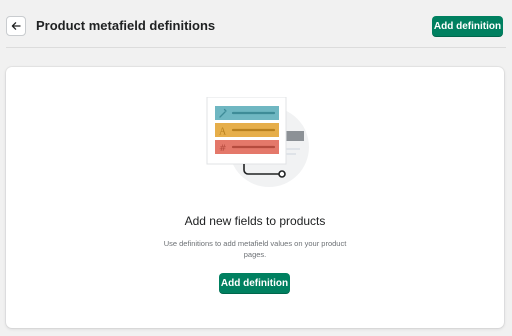  Describe the element at coordinates (257, 142) in the screenshot. I see `metafield-list-illustration: A #` at that location.